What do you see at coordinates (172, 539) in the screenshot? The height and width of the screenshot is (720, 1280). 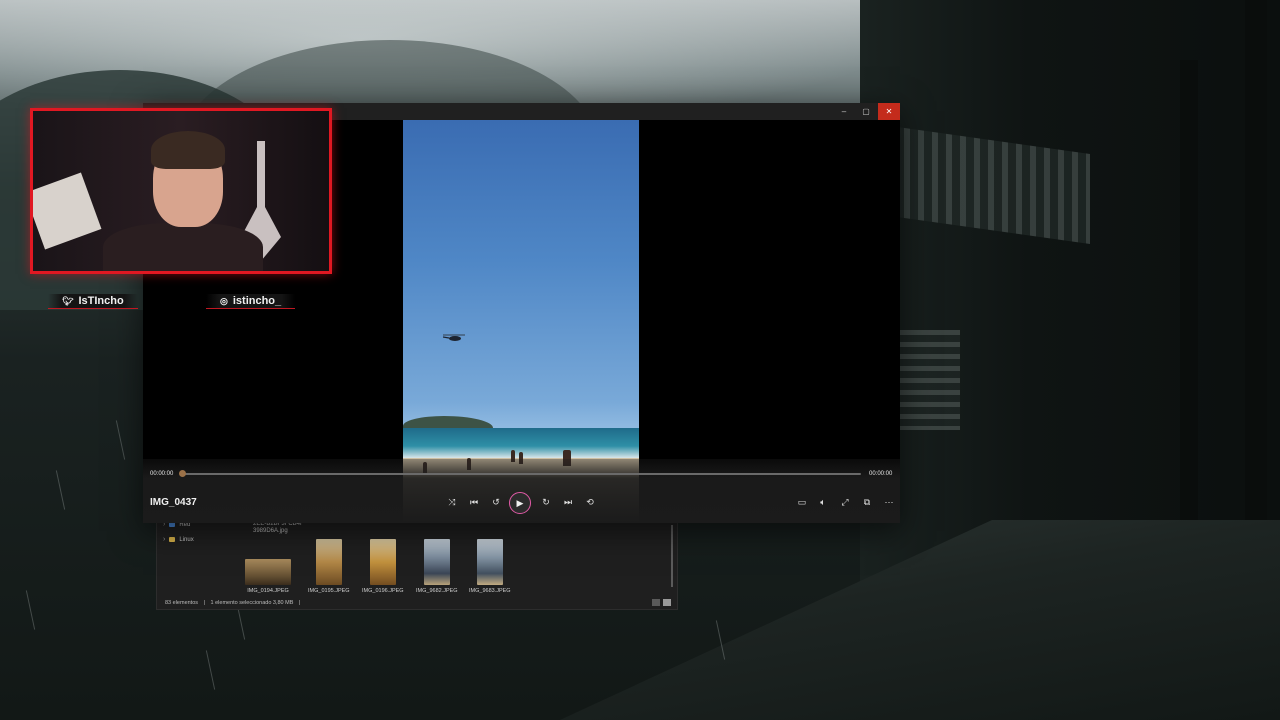 I see `linux-icon` at bounding box center [172, 539].